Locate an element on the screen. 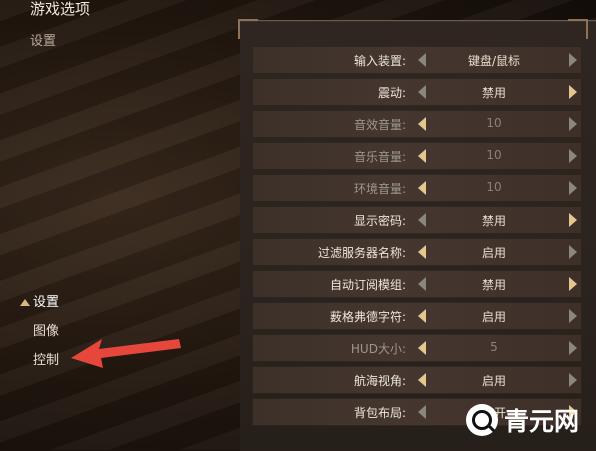  setting-row: 音效音量: 10 is located at coordinates (417, 124).